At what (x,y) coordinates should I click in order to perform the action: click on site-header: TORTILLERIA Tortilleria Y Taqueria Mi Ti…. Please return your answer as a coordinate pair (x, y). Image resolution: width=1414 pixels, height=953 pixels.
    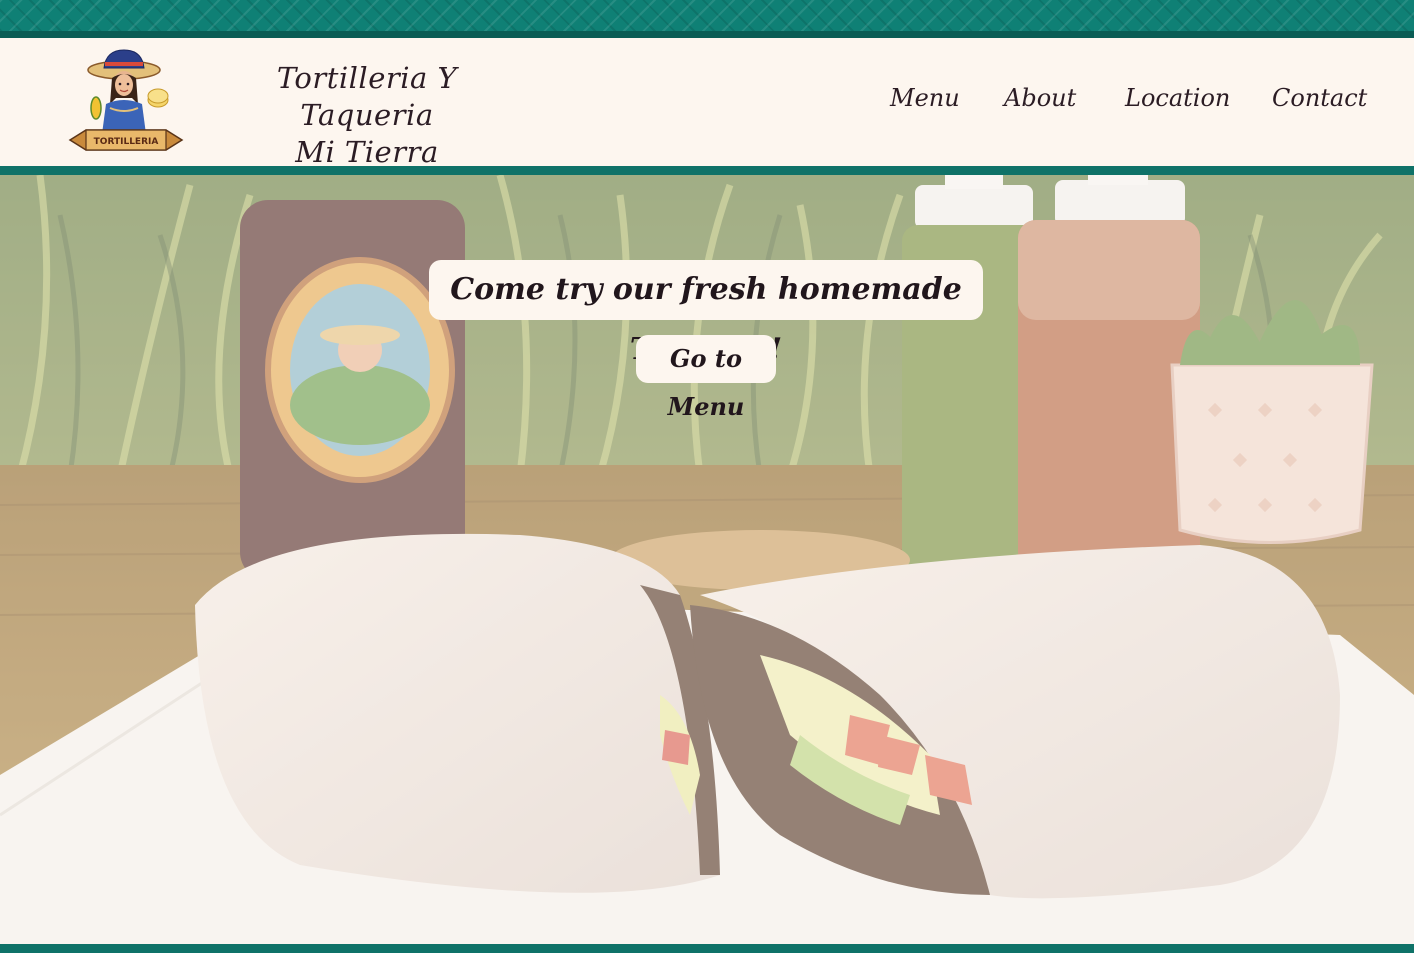
    Looking at the image, I should click on (707, 103).